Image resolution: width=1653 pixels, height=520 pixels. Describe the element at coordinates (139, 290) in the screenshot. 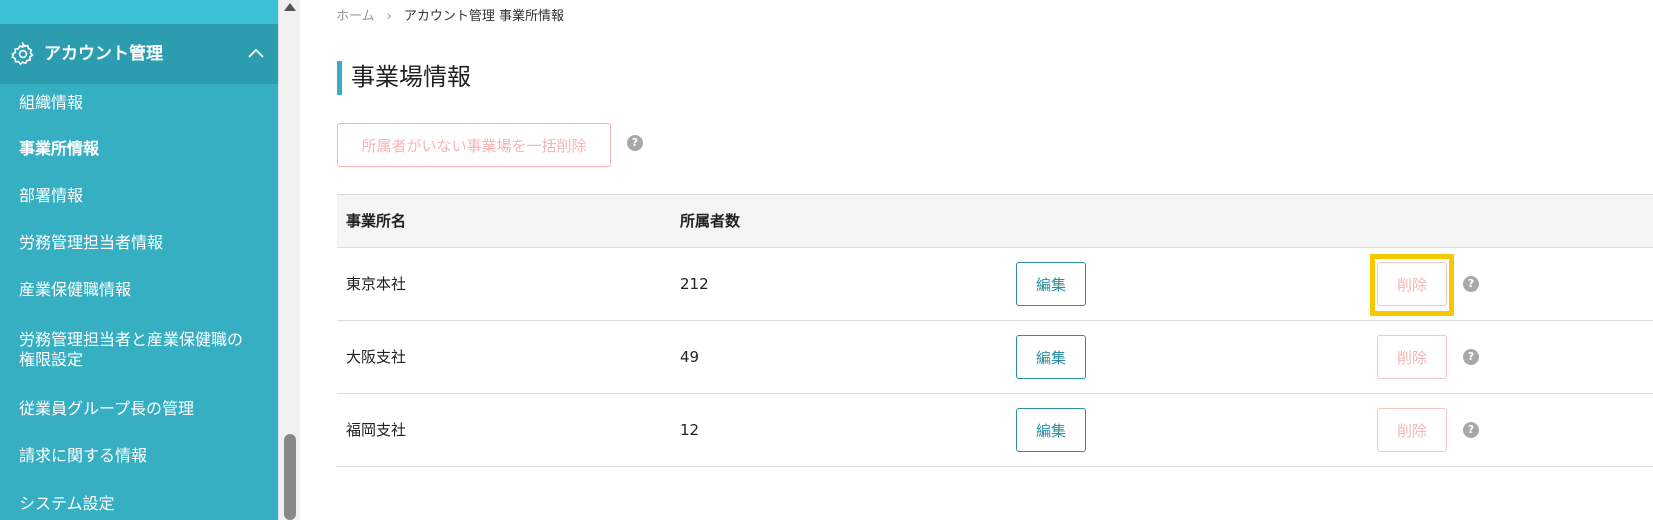

I see `sidebar-item-health-staff: 産業保健職情報` at that location.